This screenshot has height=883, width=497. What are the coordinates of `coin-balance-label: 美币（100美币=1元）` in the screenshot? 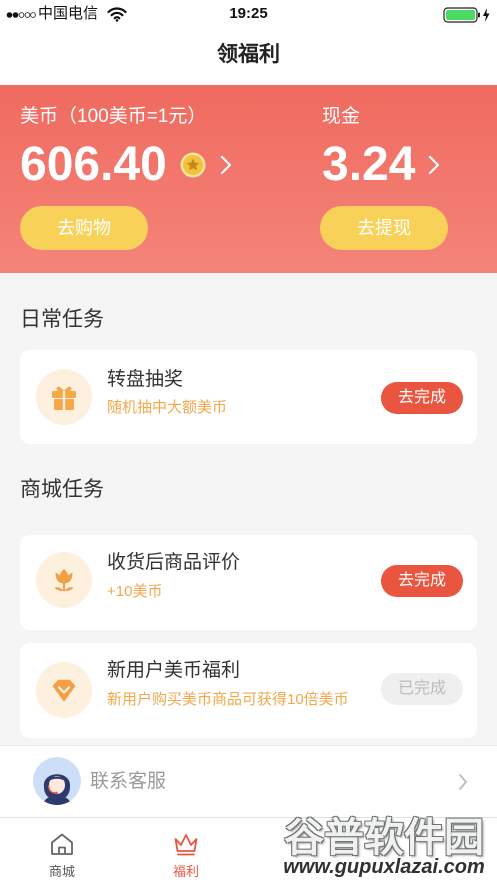 It's located at (113, 116).